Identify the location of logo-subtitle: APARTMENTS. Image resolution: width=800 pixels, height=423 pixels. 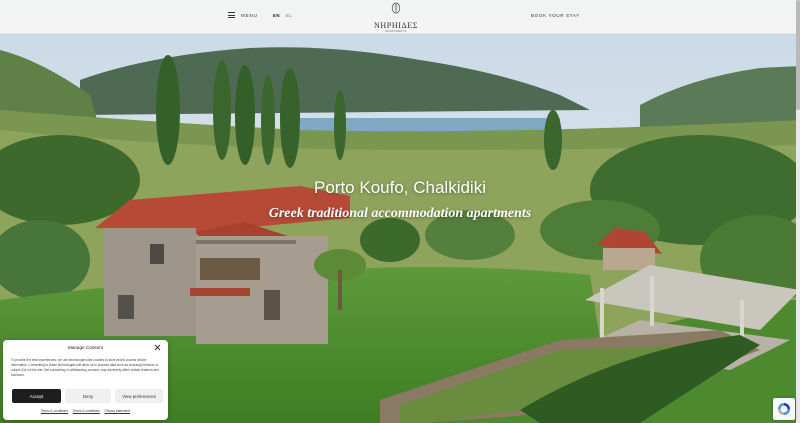
(396, 31).